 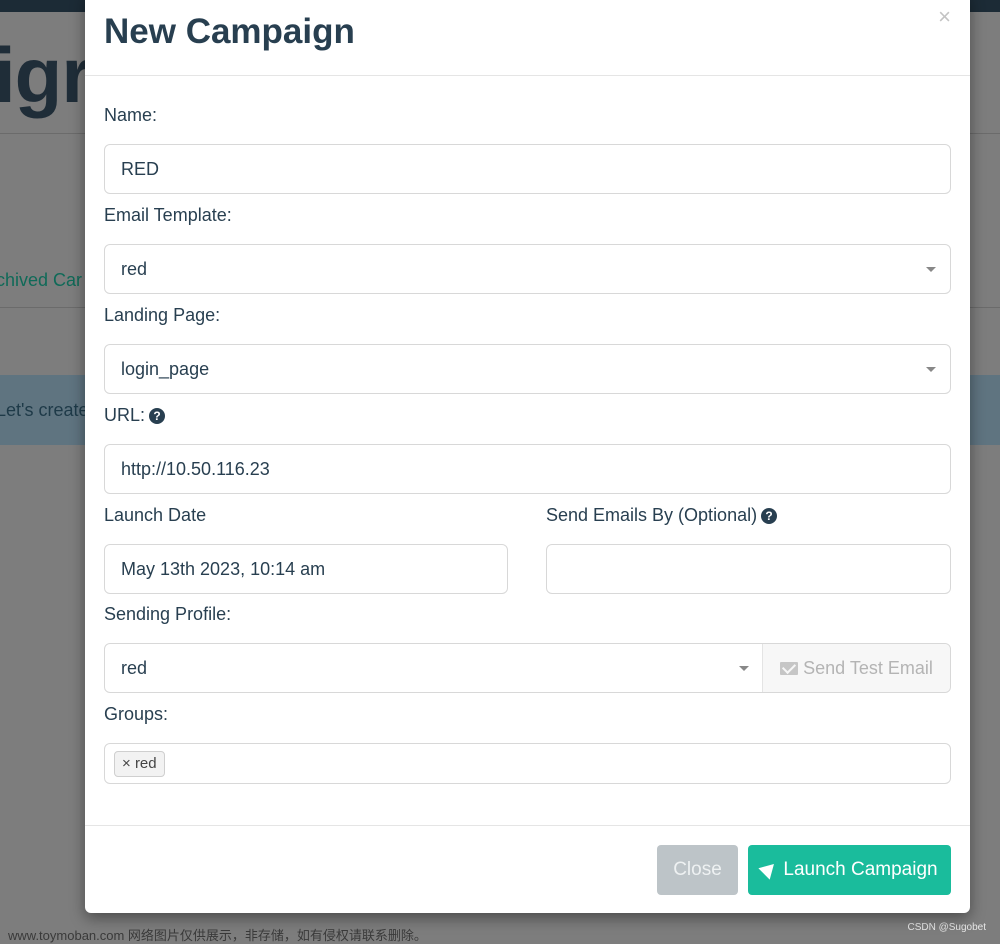 I want to click on credit-text: CSDN @Sugobet, so click(x=946, y=927).